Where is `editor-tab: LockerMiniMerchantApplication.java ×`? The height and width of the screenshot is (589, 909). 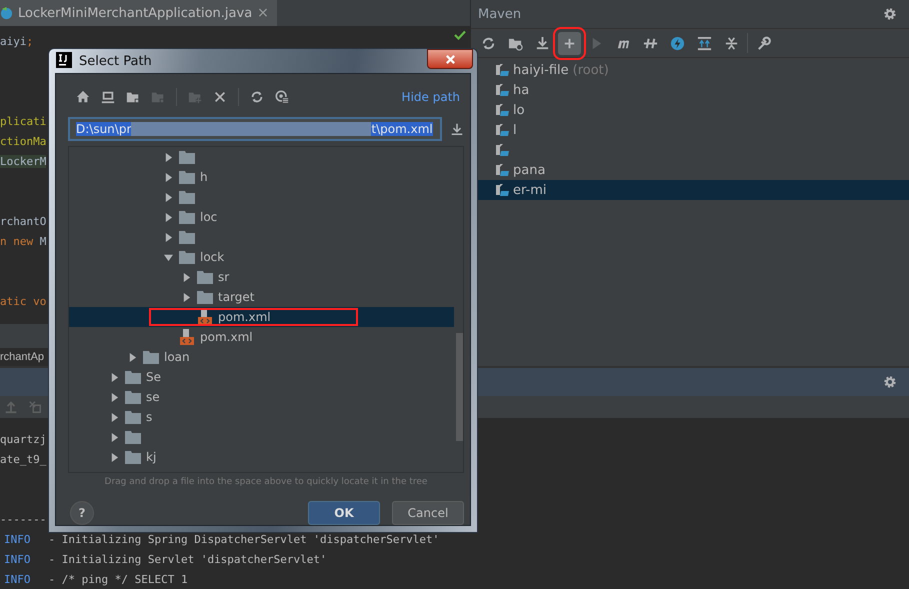 editor-tab: LockerMiniMerchantApplication.java × is located at coordinates (138, 13).